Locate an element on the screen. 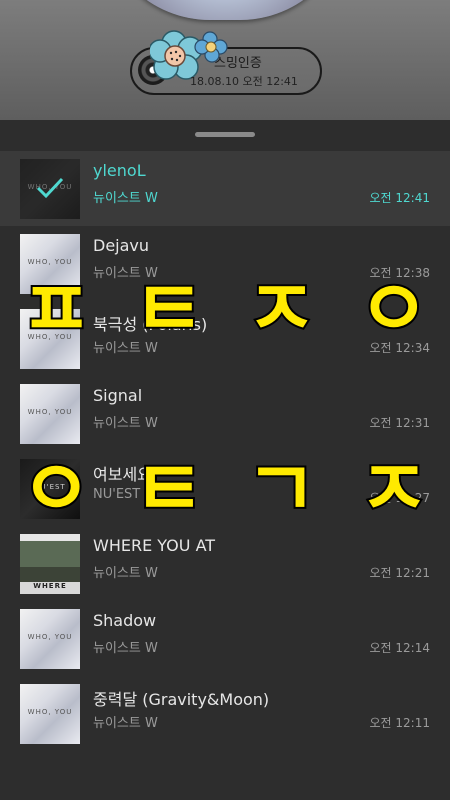  streaming-cert-badge: 스밍인증 18.08.10 오전 12:41 is located at coordinates (226, 62).